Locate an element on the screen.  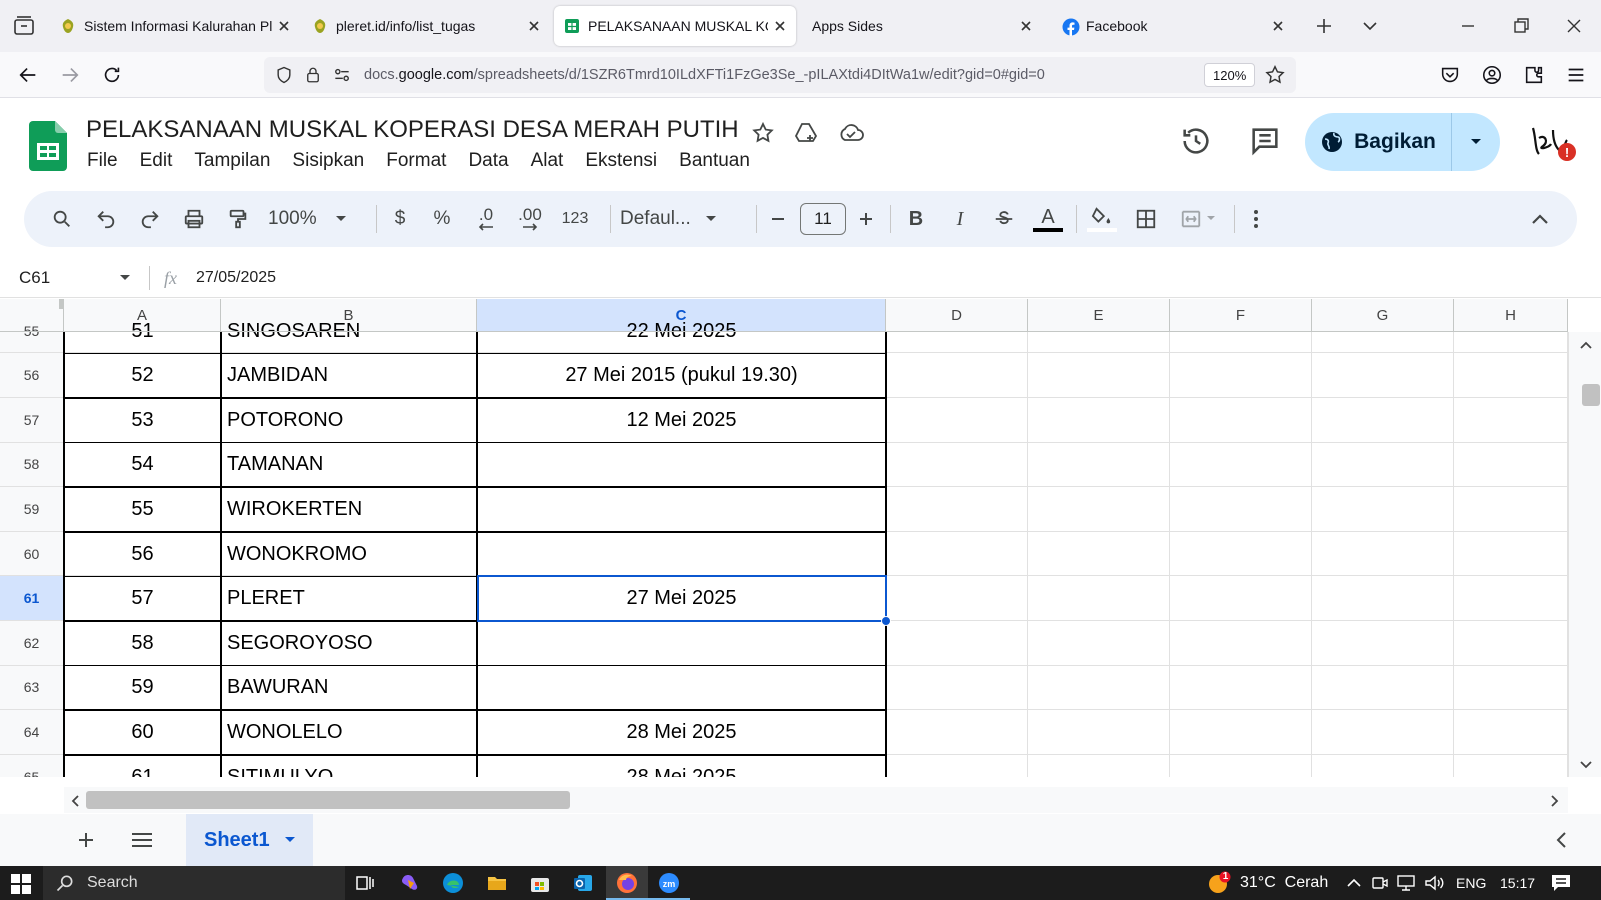
extensions-icon is located at coordinates (1534, 75).